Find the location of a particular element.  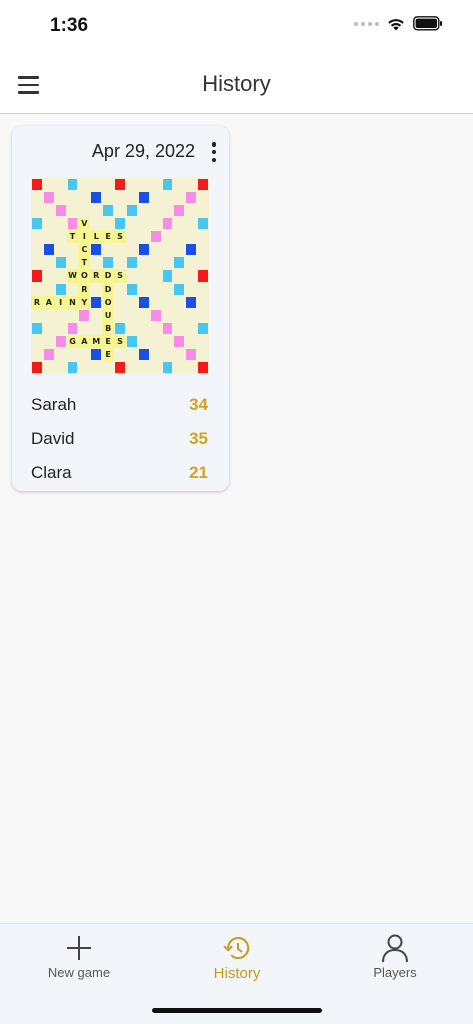

letter-tile: C is located at coordinates (84, 250).